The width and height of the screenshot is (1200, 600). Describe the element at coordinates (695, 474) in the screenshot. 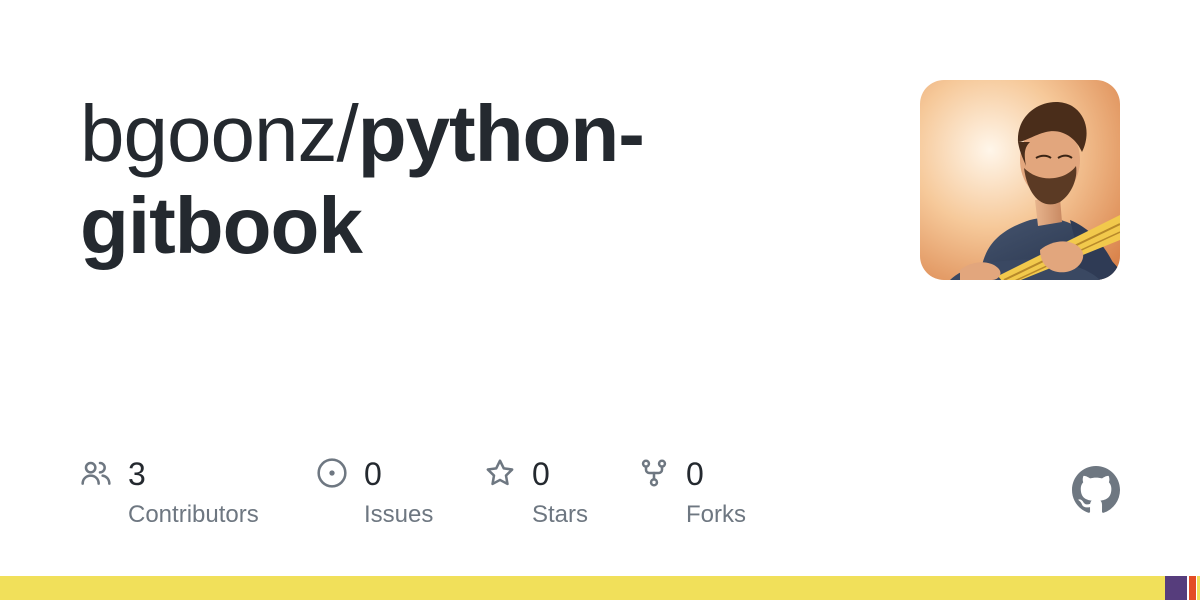

I see `forks-count: 0` at that location.